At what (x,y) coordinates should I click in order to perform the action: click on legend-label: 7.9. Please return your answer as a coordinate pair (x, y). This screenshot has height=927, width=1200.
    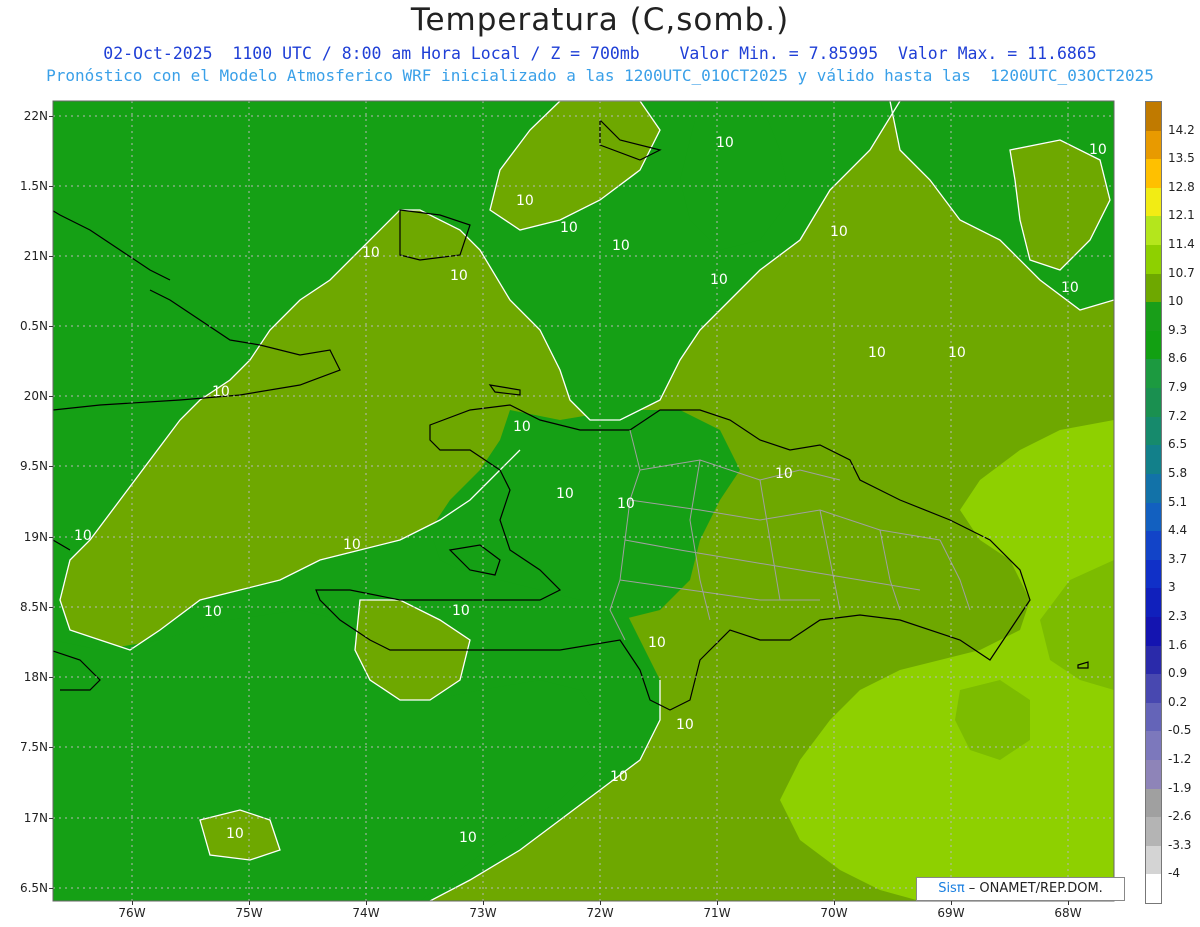
    Looking at the image, I should click on (1178, 387).